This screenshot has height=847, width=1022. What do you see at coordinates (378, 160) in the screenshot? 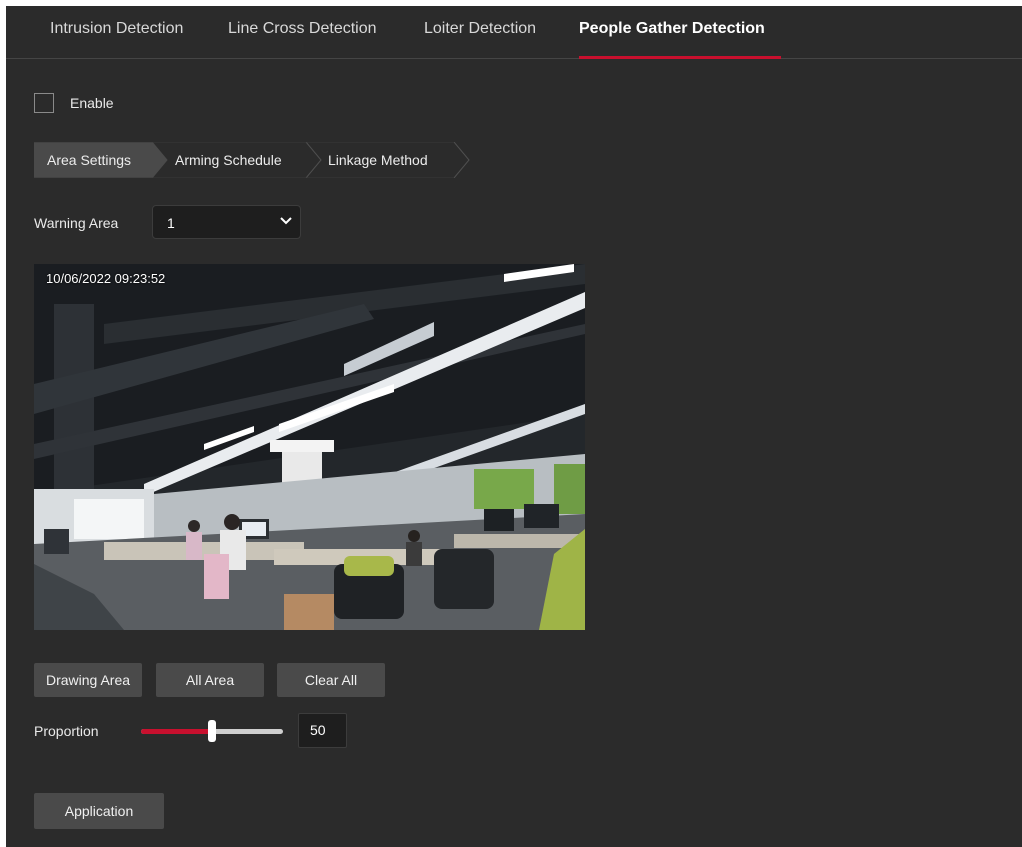
I see `step-linkage-method: Linkage Method` at bounding box center [378, 160].